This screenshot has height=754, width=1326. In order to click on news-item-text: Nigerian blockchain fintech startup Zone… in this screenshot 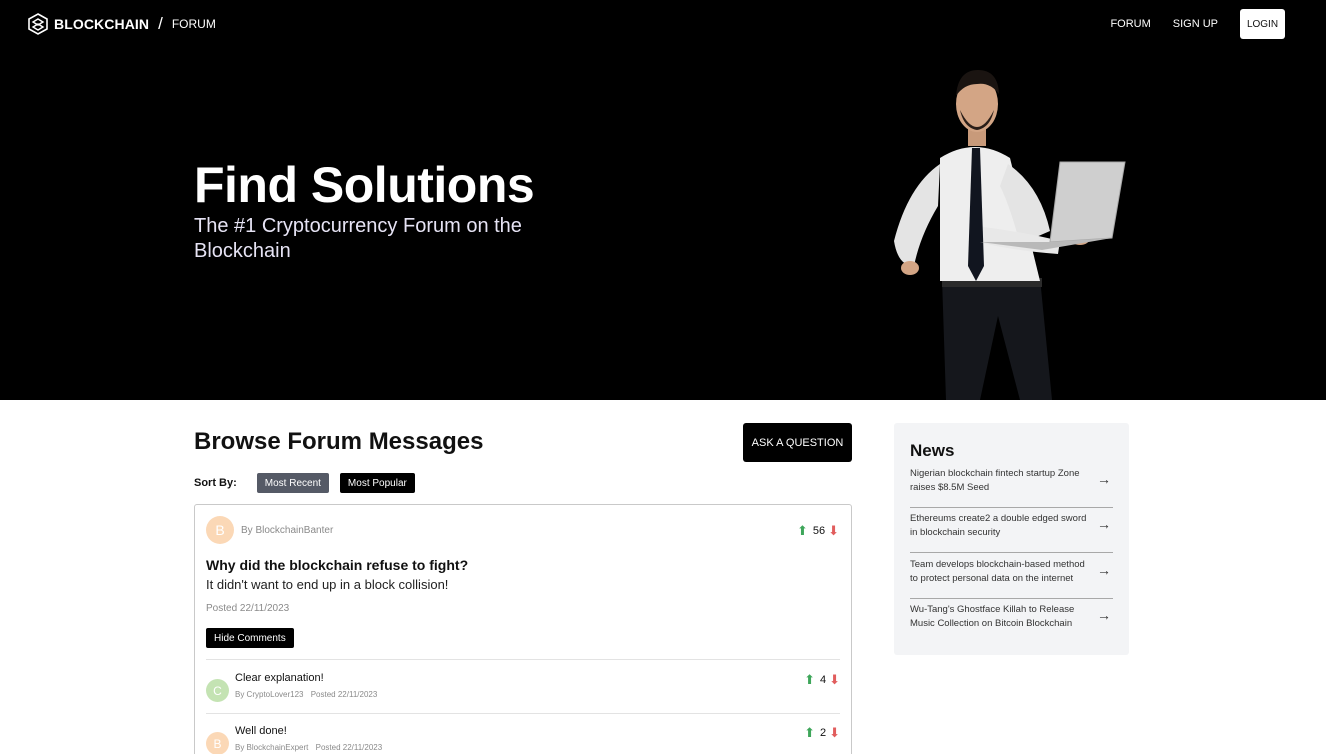, I will do `click(995, 480)`.